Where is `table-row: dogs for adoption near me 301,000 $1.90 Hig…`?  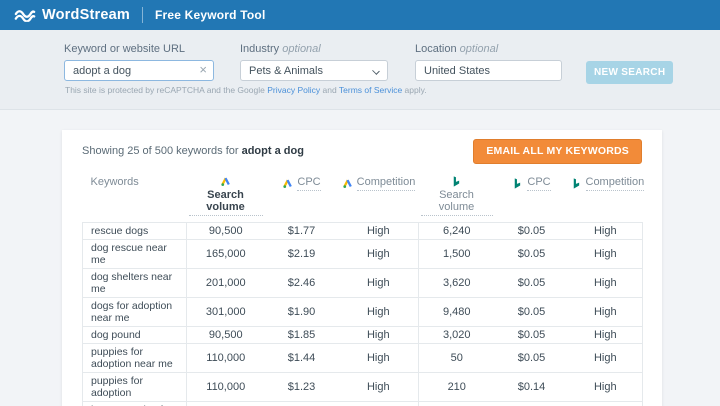 table-row: dogs for adoption near me 301,000 $1.90 Hig… is located at coordinates (362, 312).